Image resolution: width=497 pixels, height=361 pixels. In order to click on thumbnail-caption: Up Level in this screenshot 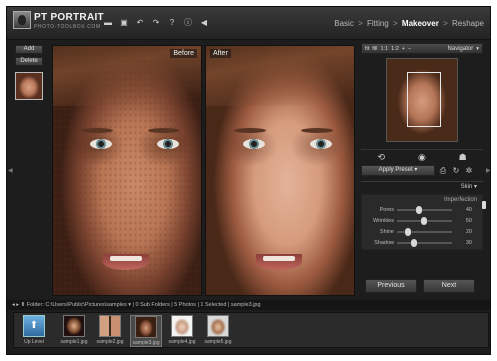, I will do `click(34, 342)`.